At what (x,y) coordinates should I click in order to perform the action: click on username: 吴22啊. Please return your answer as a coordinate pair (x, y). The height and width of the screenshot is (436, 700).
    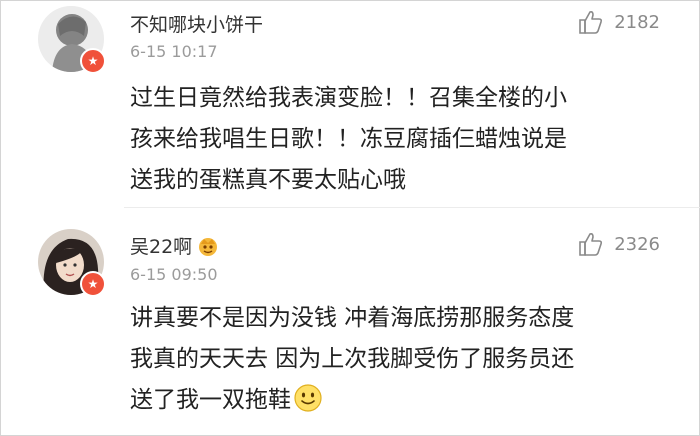
    Looking at the image, I should click on (175, 245).